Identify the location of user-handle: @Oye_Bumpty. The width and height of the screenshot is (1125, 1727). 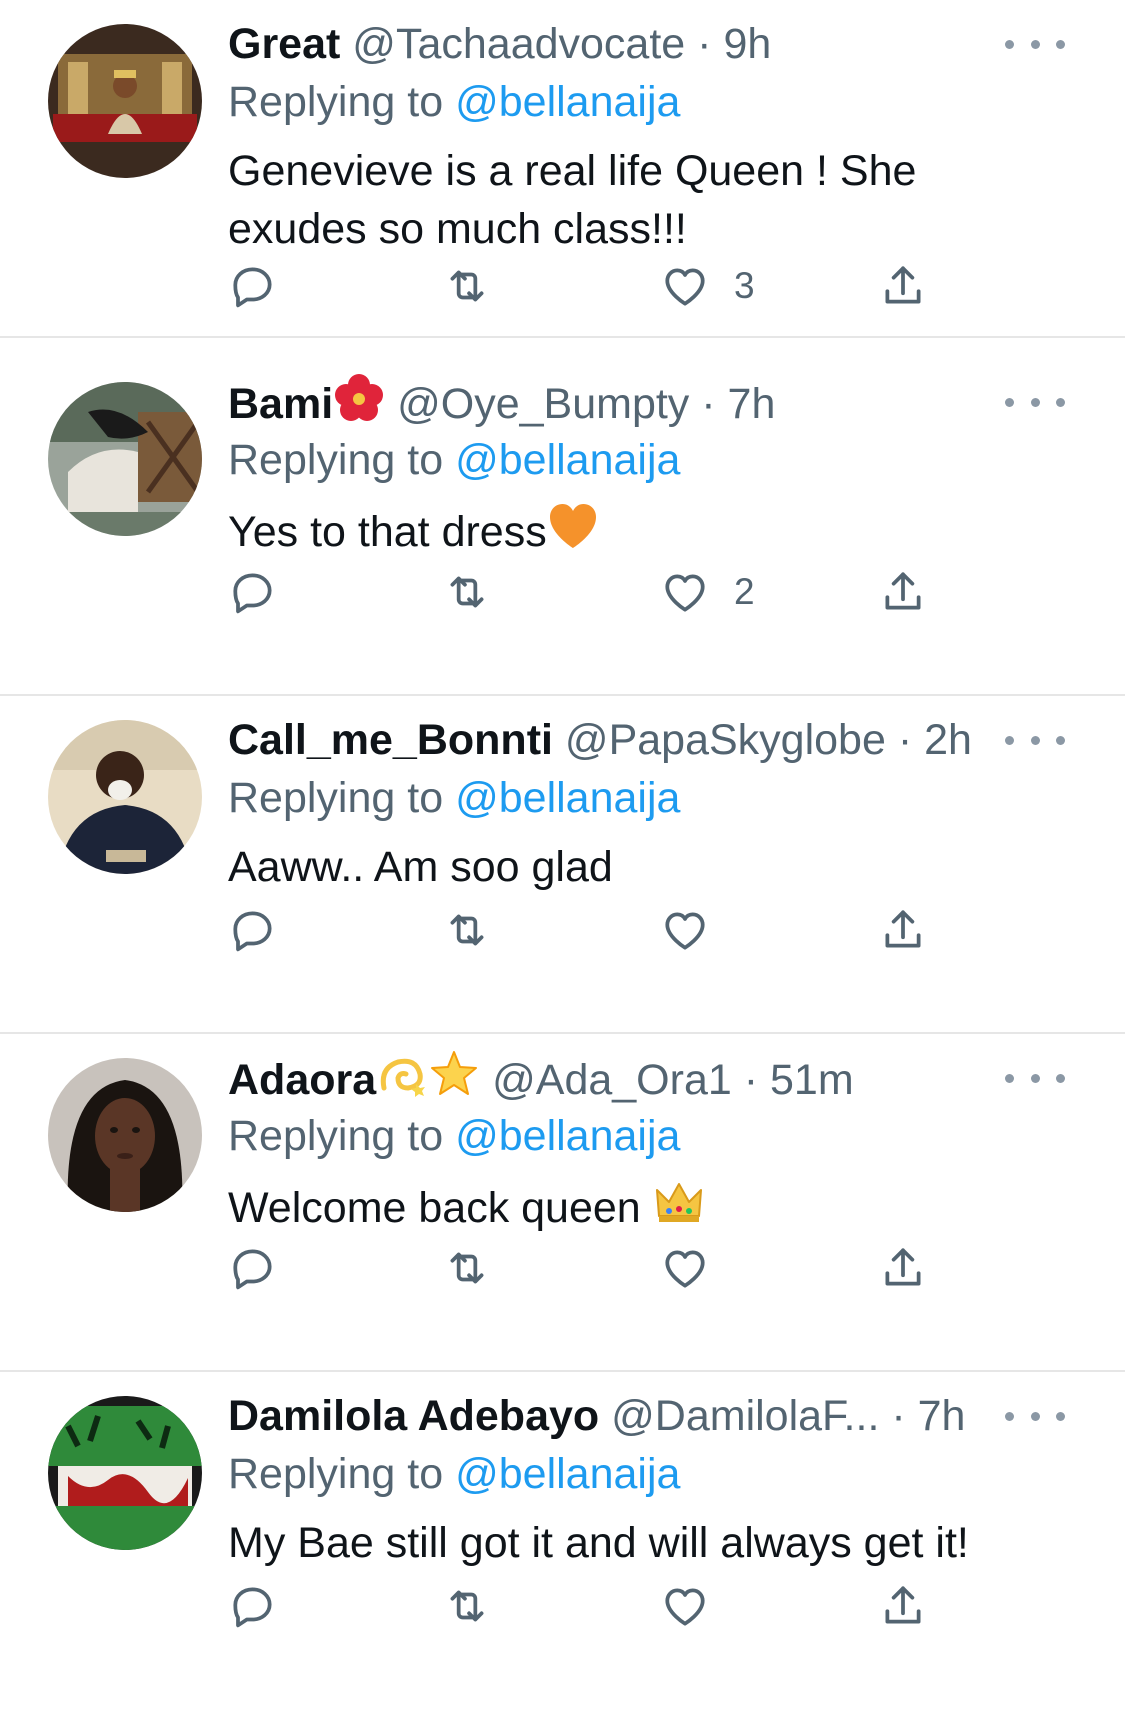
(543, 404).